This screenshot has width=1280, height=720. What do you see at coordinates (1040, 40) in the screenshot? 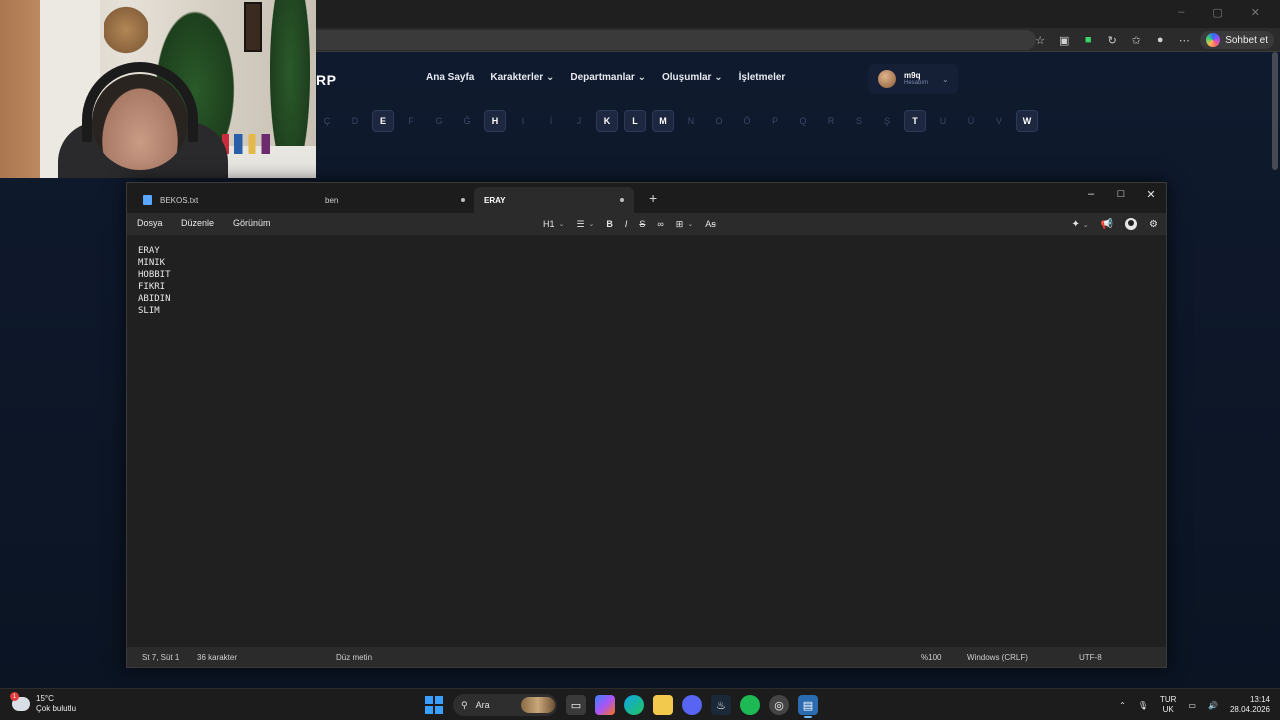
I see `favorite-star-icon: ☆` at bounding box center [1040, 40].